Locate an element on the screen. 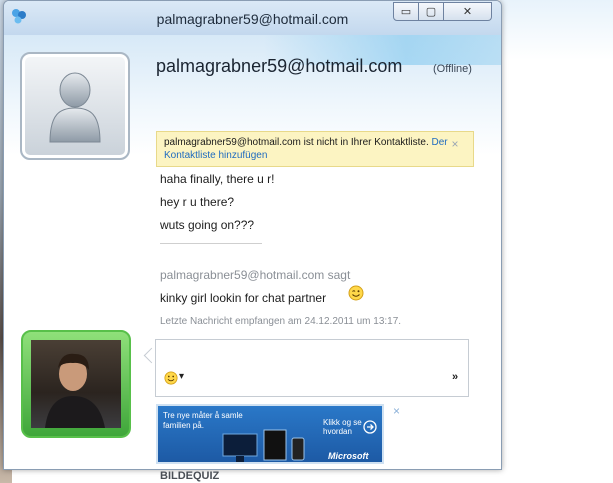 This screenshot has width=613, height=483. my-avatar is located at coordinates (76, 384).